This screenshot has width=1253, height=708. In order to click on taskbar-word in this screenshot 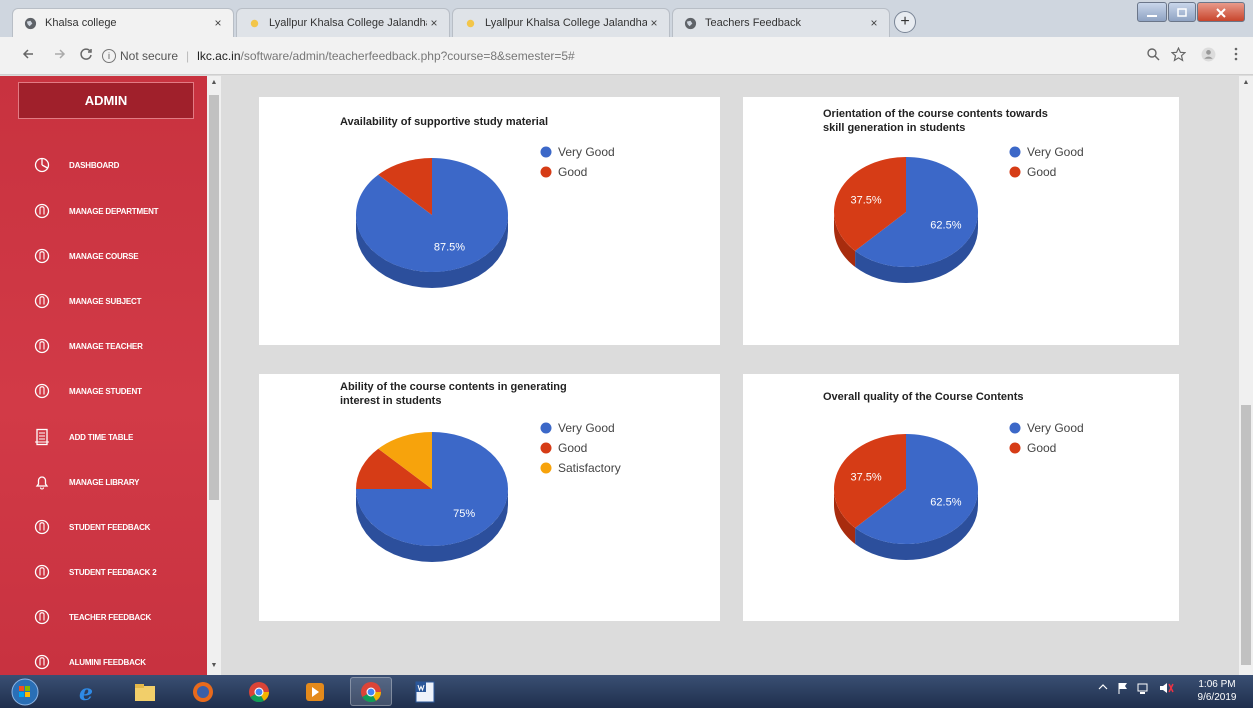, I will do `click(425, 691)`.